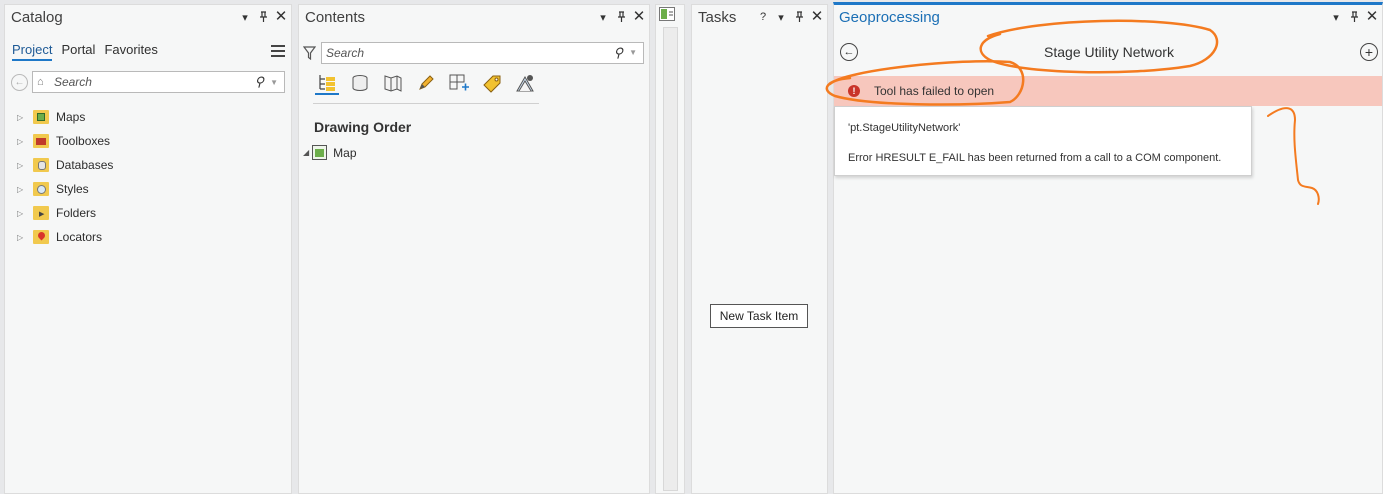 The height and width of the screenshot is (494, 1383). I want to click on tree-item-label: Maps, so click(71, 117).